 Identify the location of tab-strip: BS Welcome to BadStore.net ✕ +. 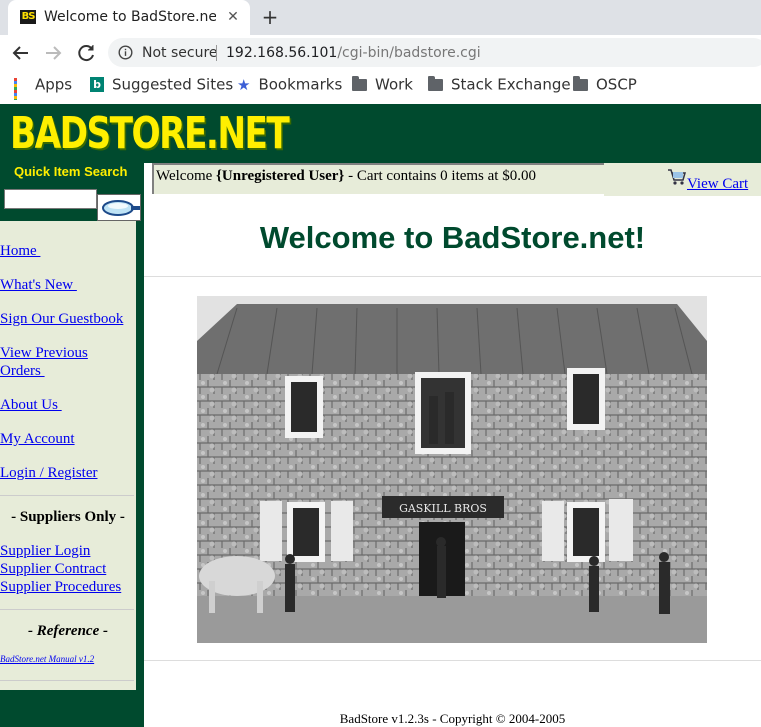
(380, 17).